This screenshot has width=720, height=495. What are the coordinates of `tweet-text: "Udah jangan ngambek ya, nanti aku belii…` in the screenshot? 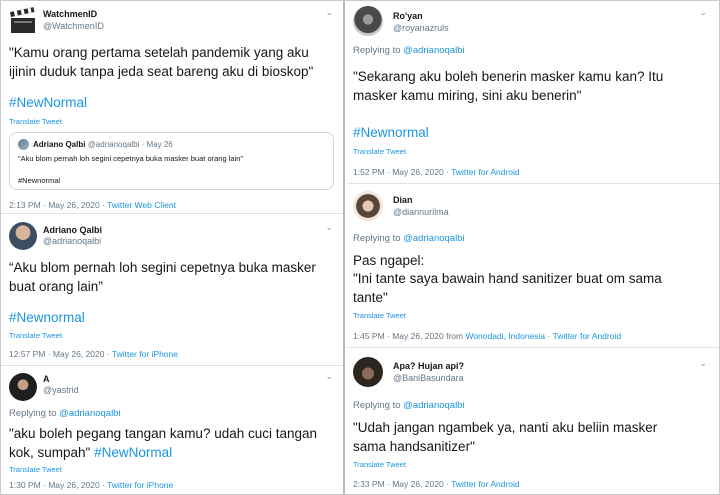 It's located at (505, 437).